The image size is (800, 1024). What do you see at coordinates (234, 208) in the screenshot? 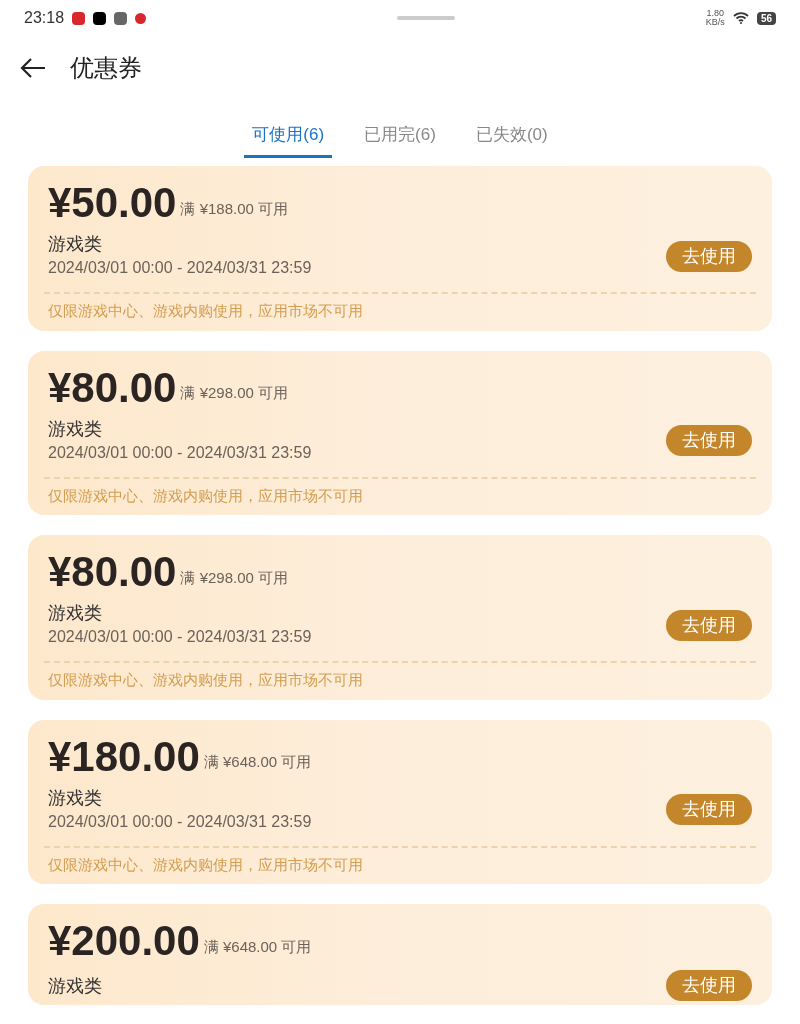
I see `coupon-threshold: 满 ¥188.00 可用` at bounding box center [234, 208].